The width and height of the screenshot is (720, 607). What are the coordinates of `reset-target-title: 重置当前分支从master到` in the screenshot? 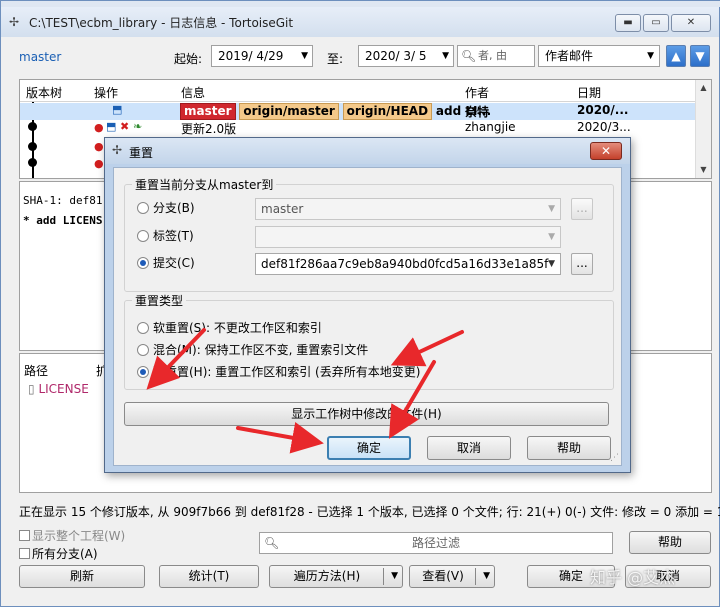 It's located at (204, 184).